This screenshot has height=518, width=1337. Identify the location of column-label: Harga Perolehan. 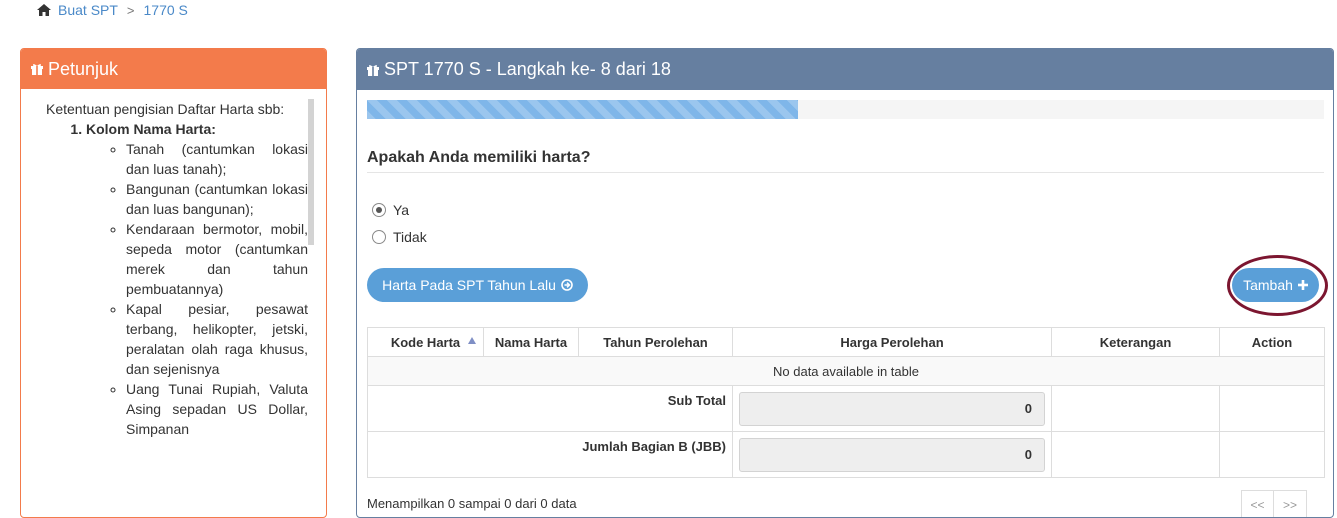
(892, 342).